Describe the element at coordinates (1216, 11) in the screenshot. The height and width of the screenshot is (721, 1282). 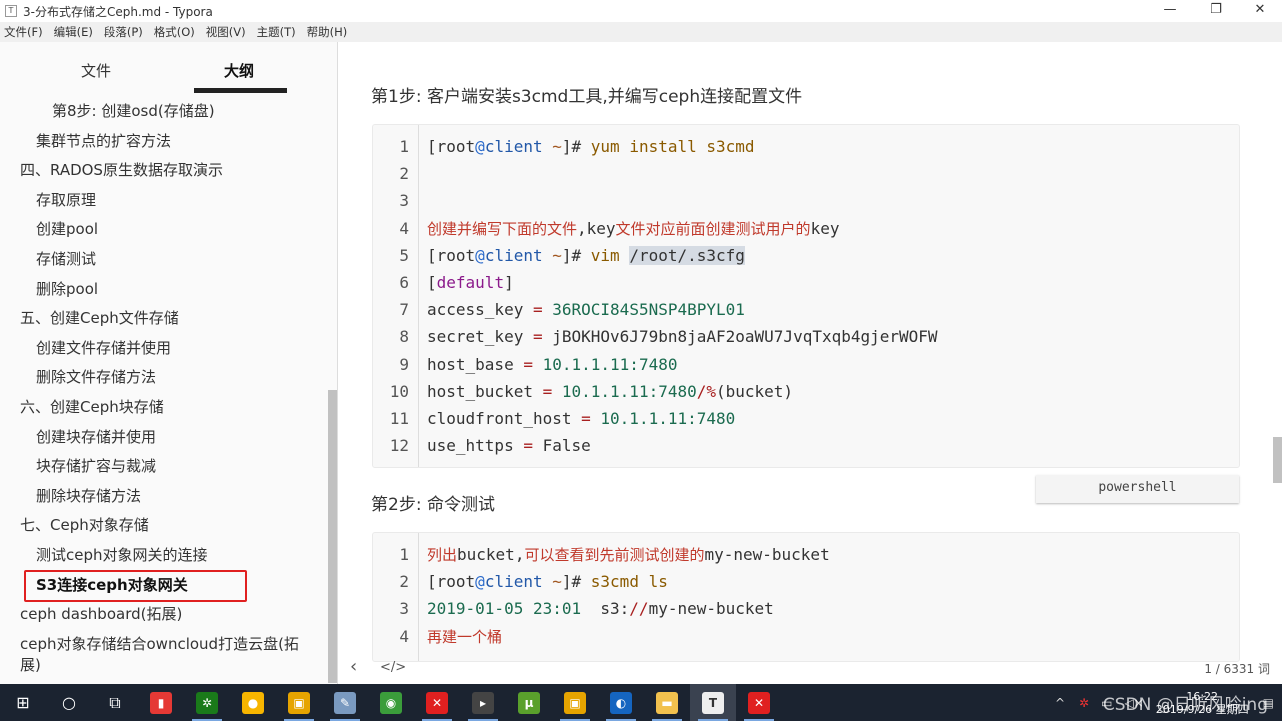
I see `maximize-button: ❐` at that location.